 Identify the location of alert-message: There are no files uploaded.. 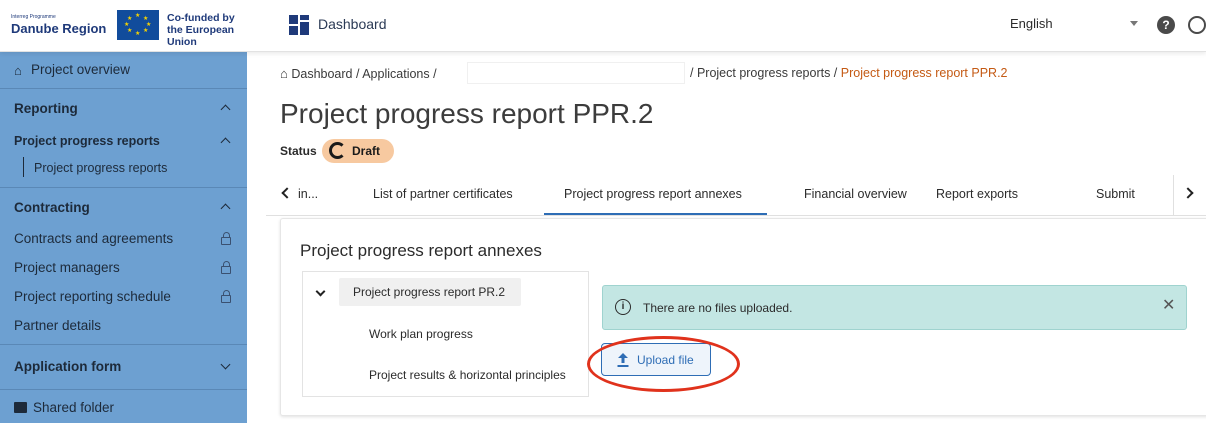
(718, 308).